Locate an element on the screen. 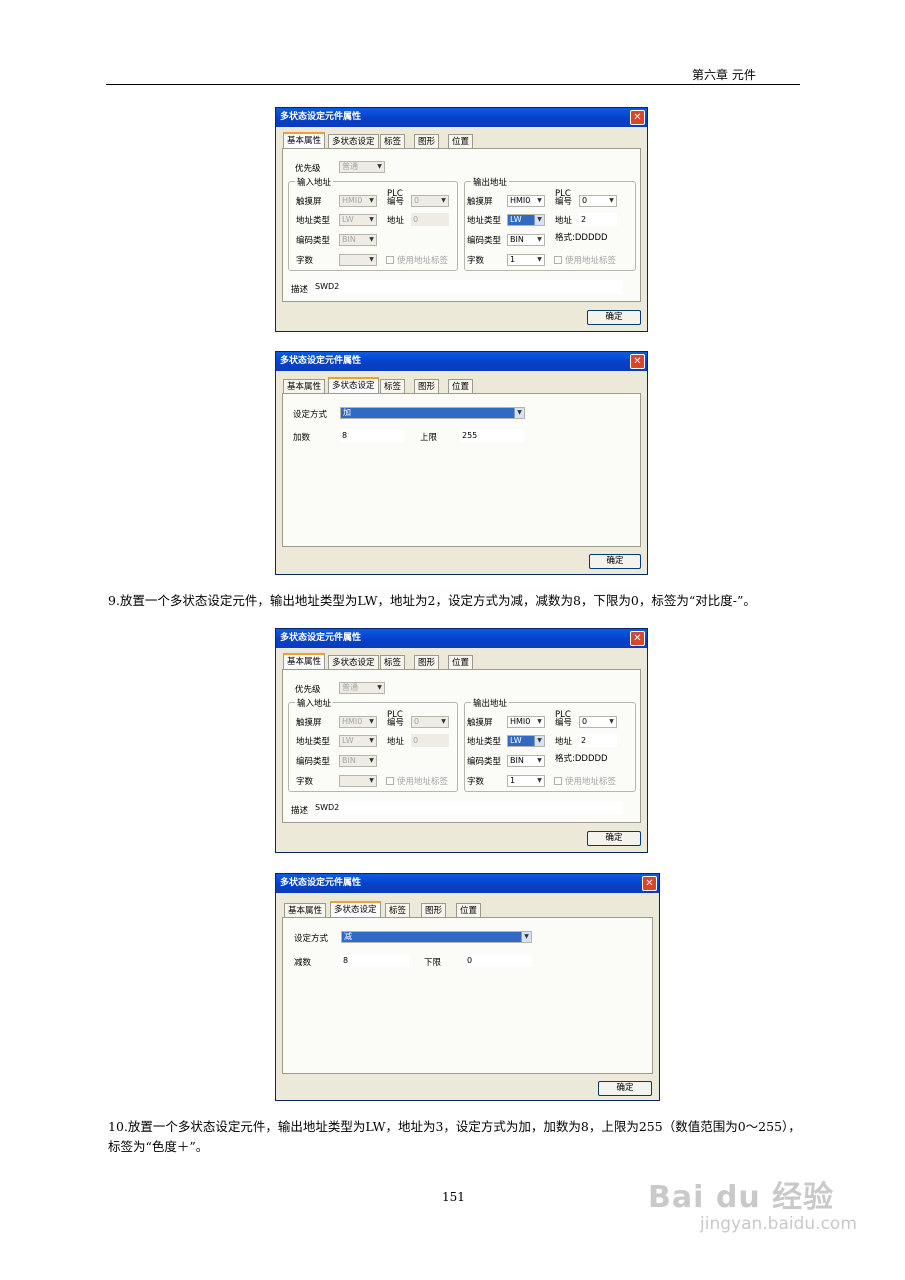 This screenshot has width=905, height=1280. plc-label: PLC 编号 is located at coordinates (396, 198).